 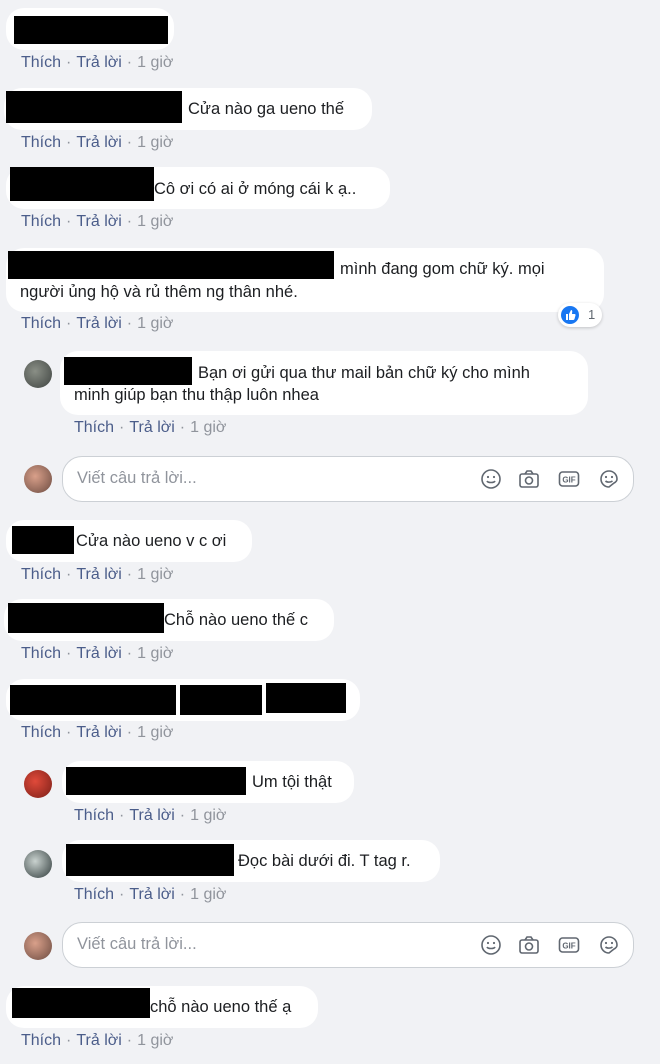 I want to click on comment-text: chỗ nào ueno thế ạ, so click(x=221, y=1007).